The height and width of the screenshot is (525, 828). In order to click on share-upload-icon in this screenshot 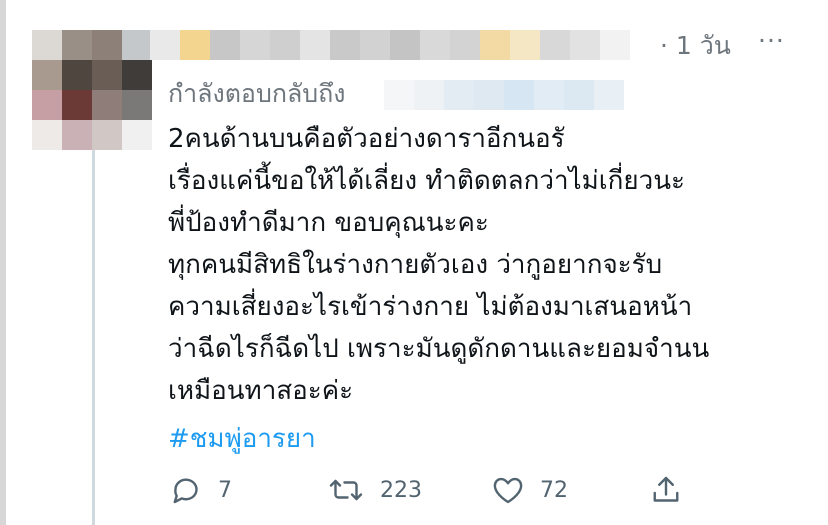, I will do `click(666, 490)`.